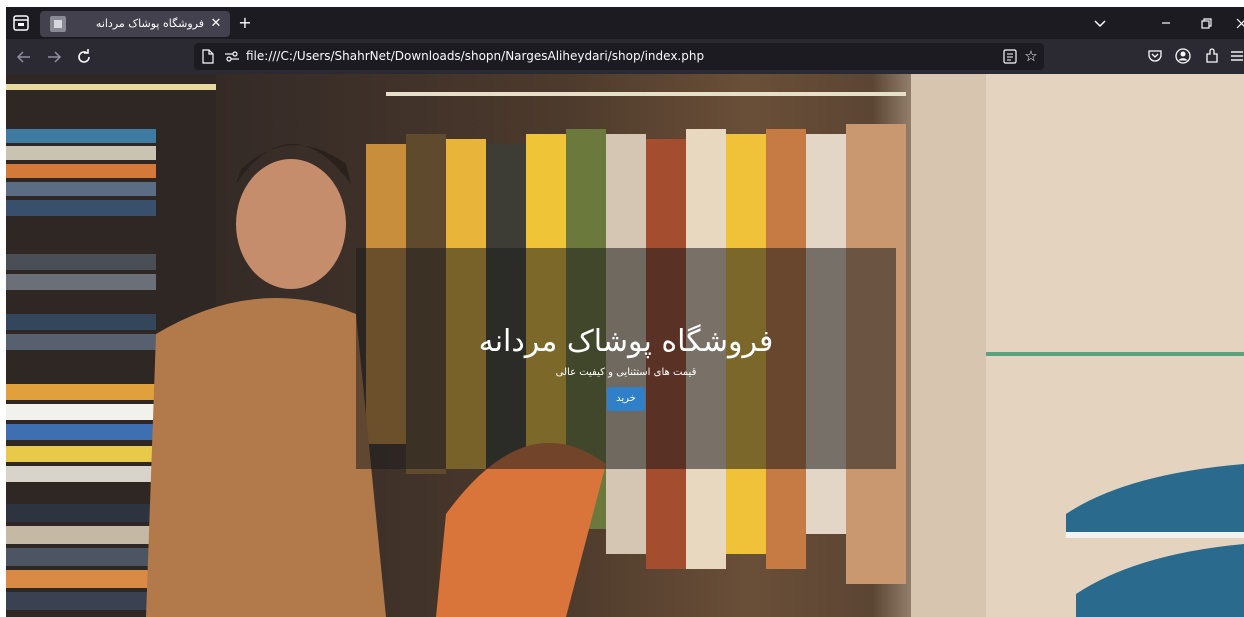  Describe the element at coordinates (1010, 56) in the screenshot. I see `reader-view-icon` at that location.